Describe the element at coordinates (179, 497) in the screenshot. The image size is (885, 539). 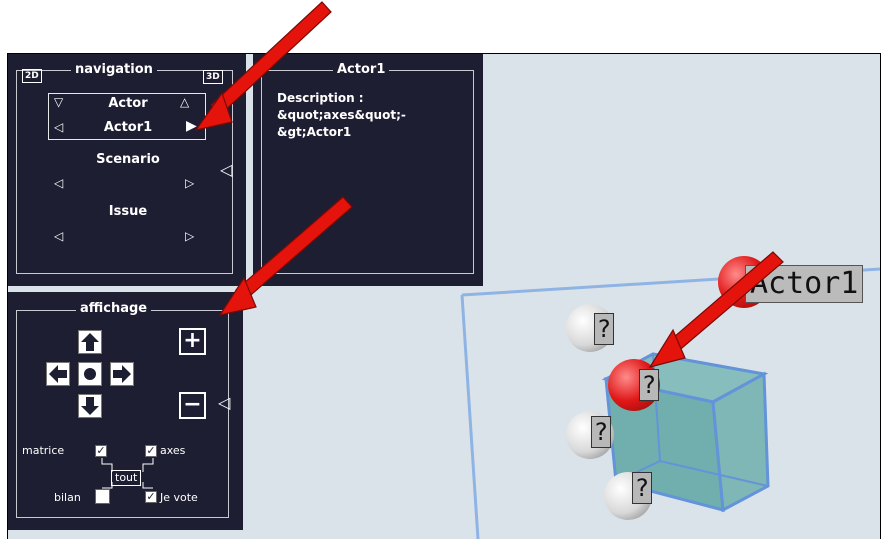
I see `je-vote-label: Je vote` at that location.